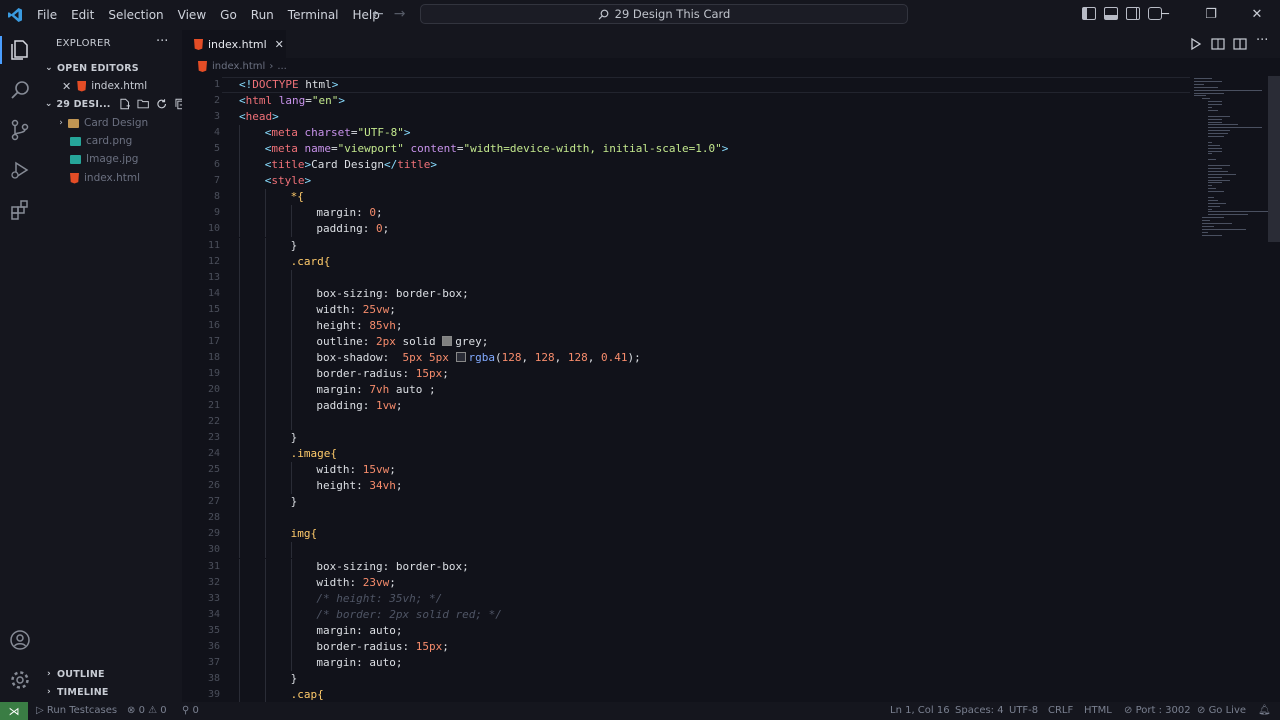 Image resolution: width=1280 pixels, height=720 pixels. Describe the element at coordinates (686, 101) in the screenshot. I see `code-line: 2 <html lang="en">` at that location.